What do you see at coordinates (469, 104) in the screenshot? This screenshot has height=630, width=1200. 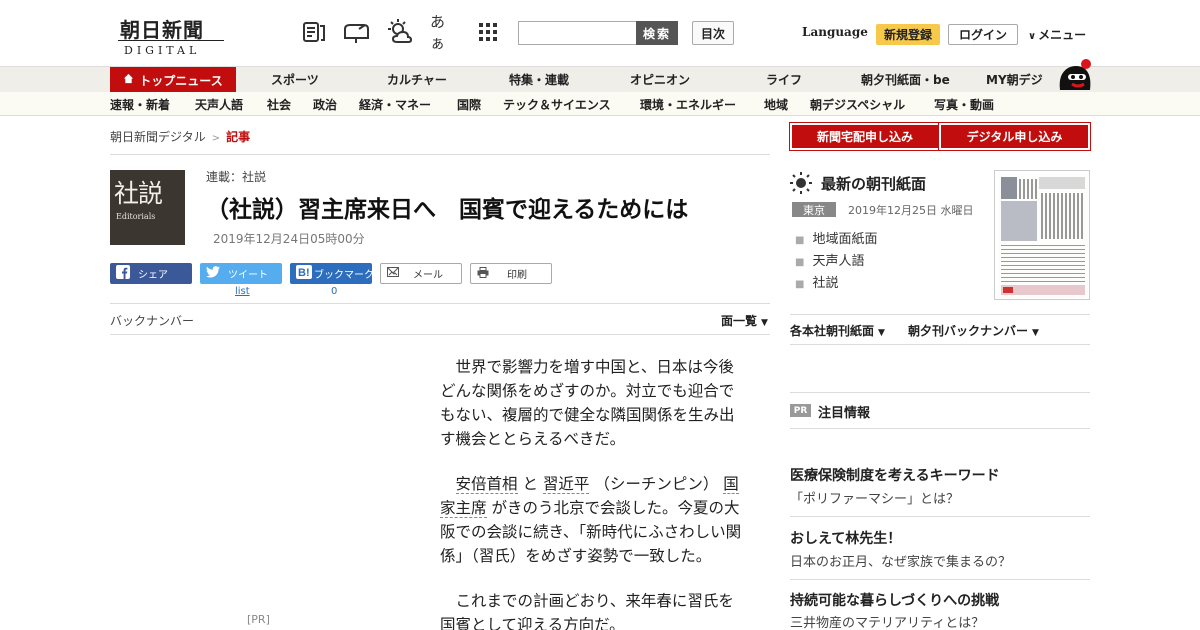 I see `nav-international: 国際` at bounding box center [469, 104].